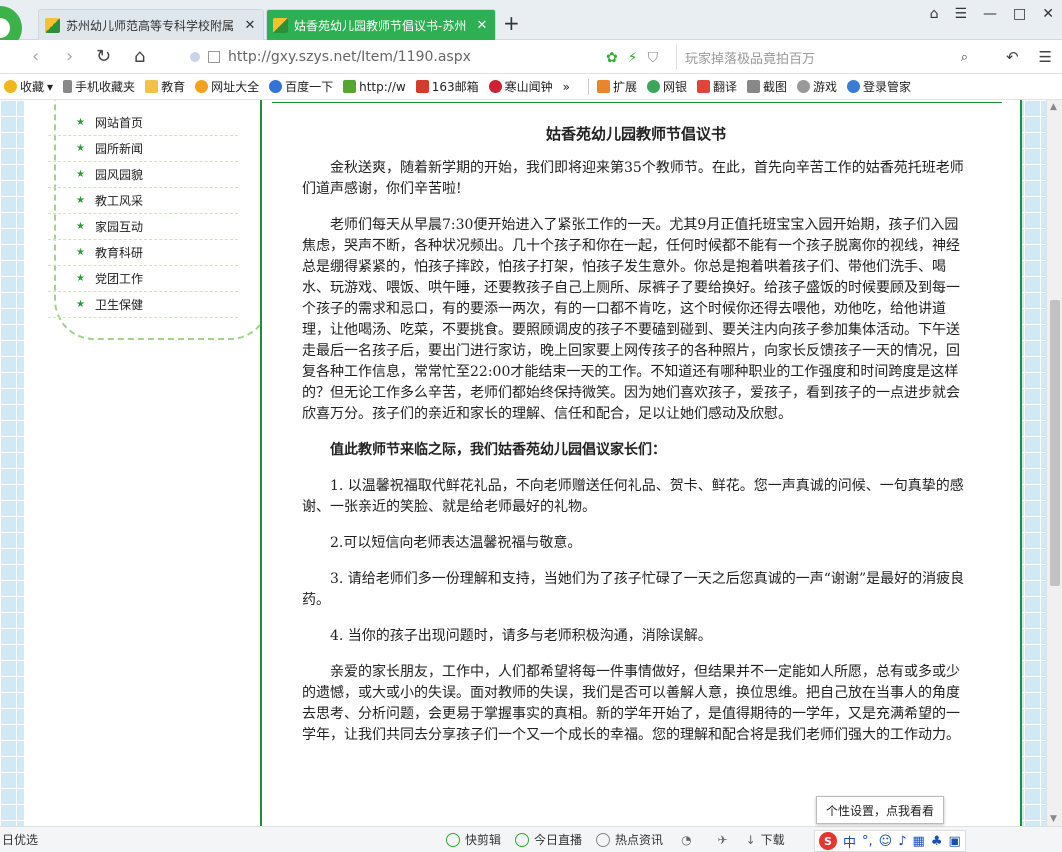 This screenshot has width=1062, height=852. Describe the element at coordinates (143, 201) in the screenshot. I see `sidebar-item-staff: ★ 教工风采` at that location.